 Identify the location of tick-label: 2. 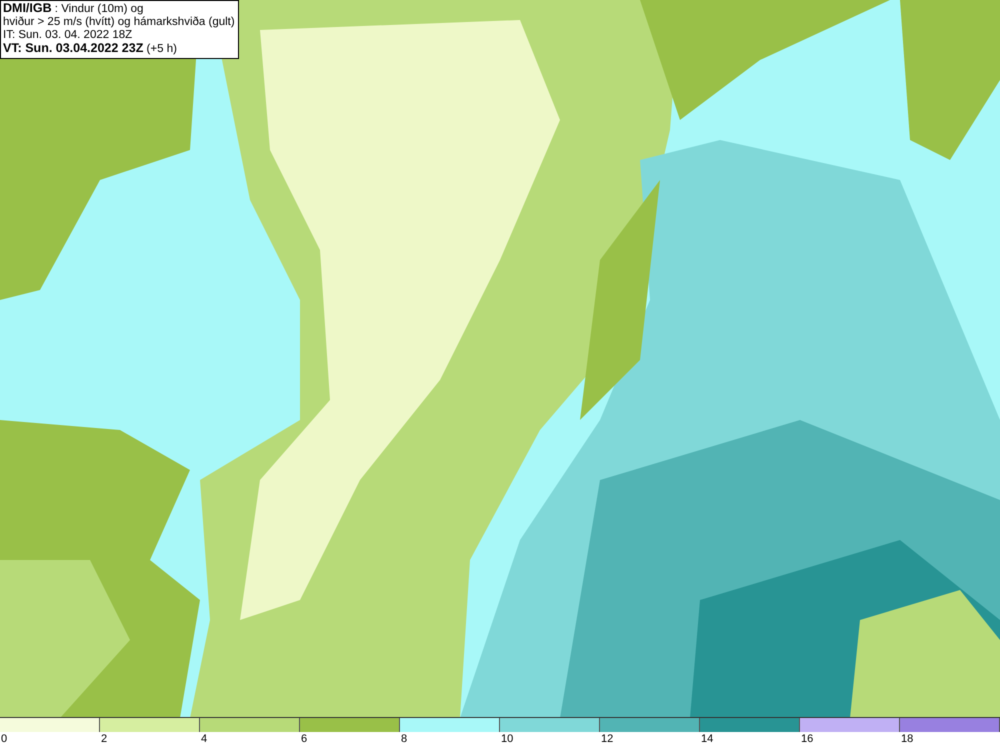
(104, 739).